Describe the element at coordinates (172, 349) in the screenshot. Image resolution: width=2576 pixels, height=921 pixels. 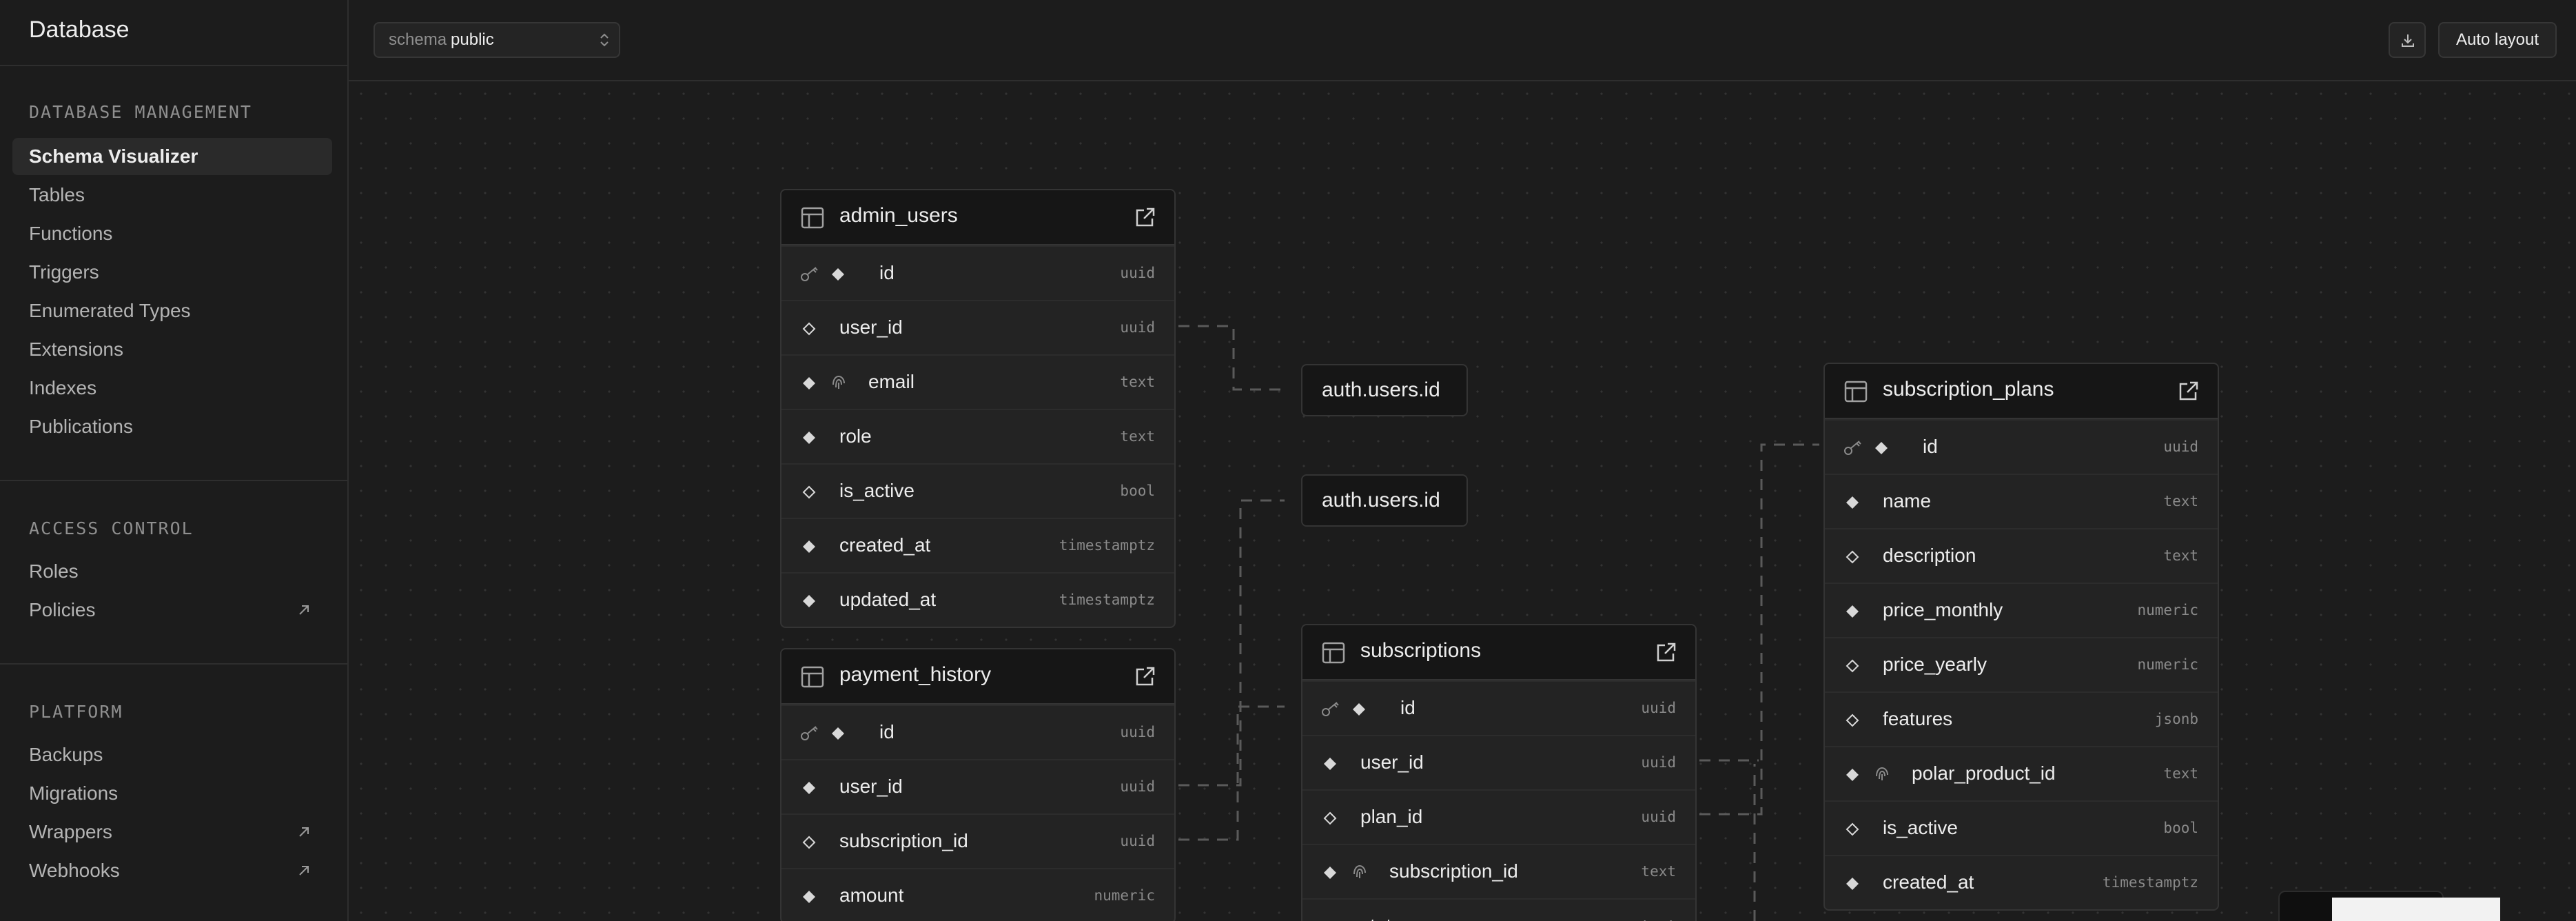
I see `sidebar-item-extensions: Extensions` at that location.